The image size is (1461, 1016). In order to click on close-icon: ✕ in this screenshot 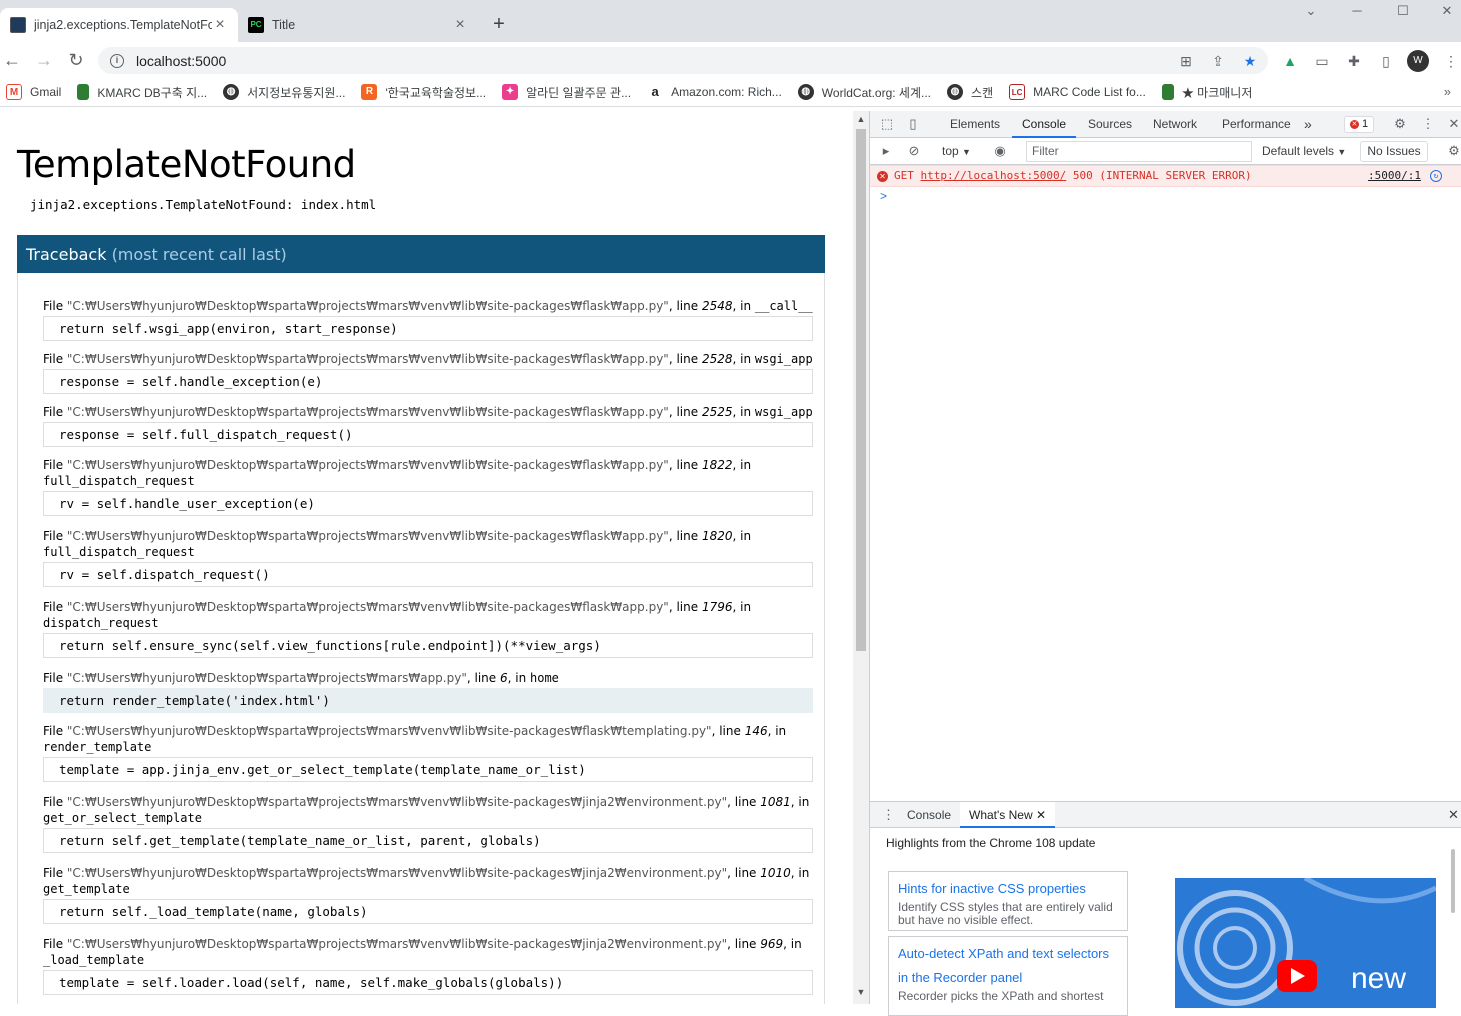, I will do `click(1041, 815)`.